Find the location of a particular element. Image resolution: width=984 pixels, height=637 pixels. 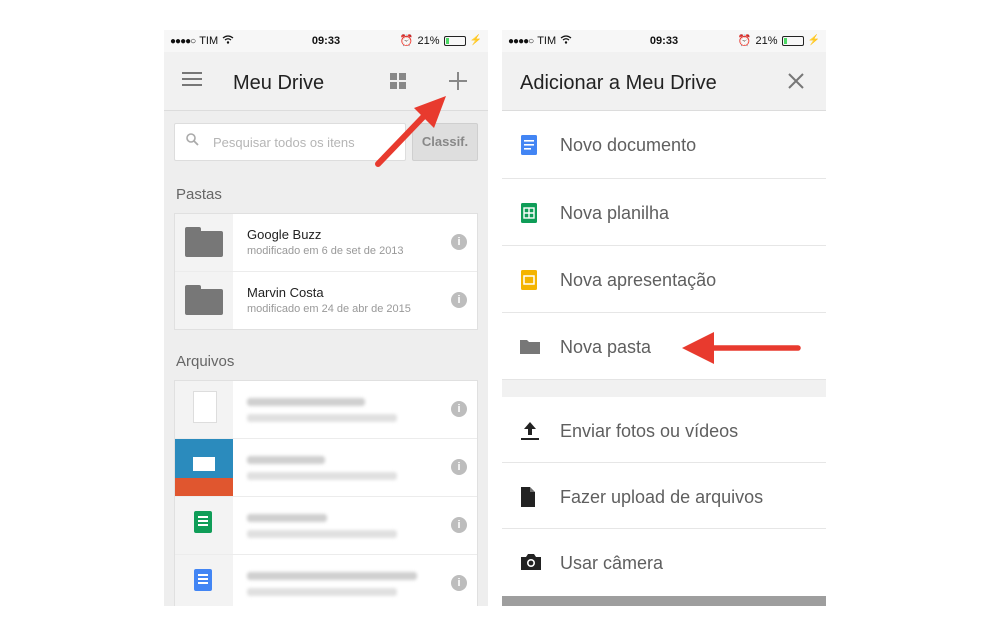

upload-icon is located at coordinates (529, 431).